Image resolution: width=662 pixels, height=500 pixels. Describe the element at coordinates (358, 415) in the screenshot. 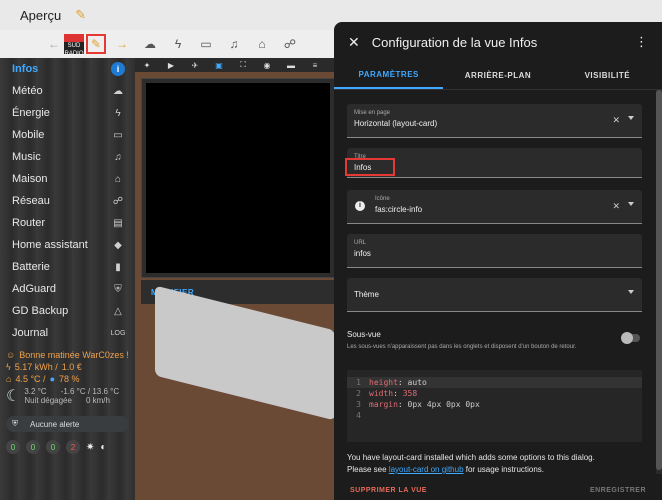

I see `code-line: 4` at that location.